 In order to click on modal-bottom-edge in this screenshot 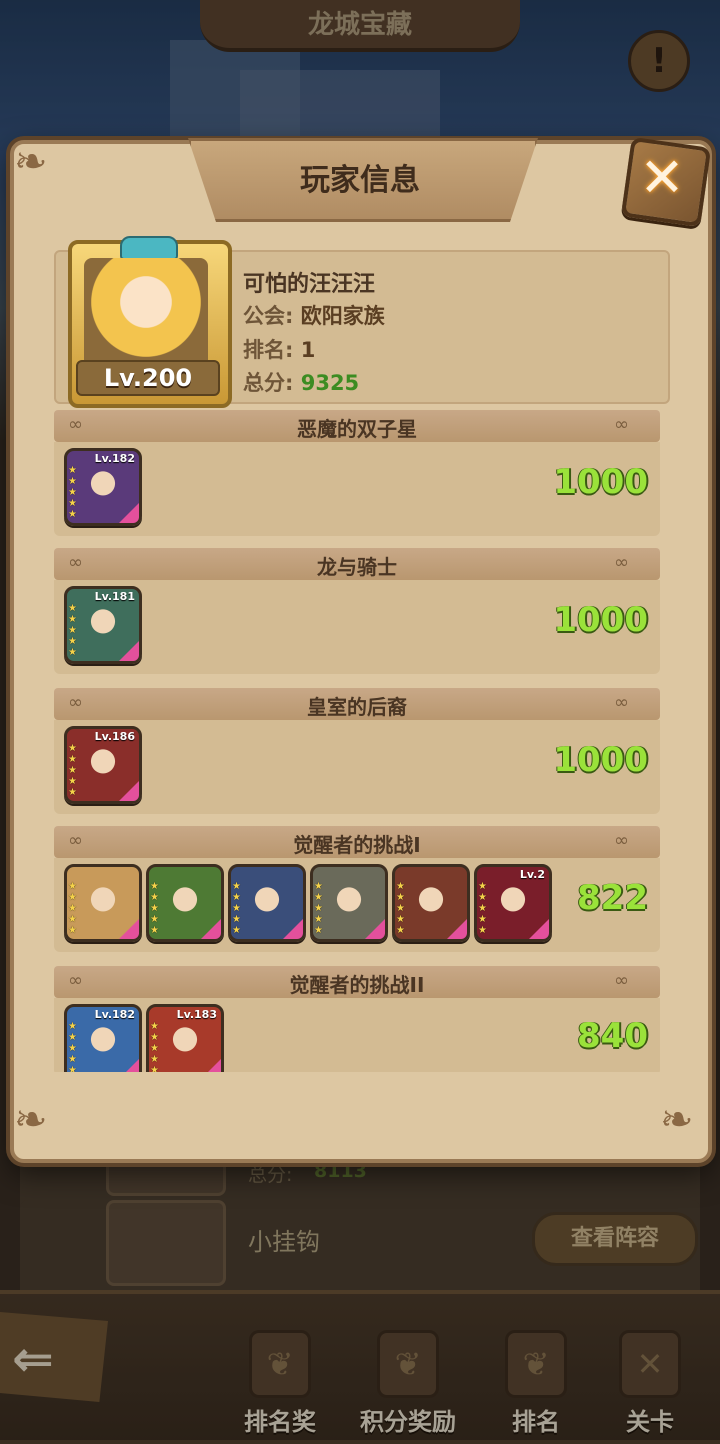, I will do `click(349, 1090)`.